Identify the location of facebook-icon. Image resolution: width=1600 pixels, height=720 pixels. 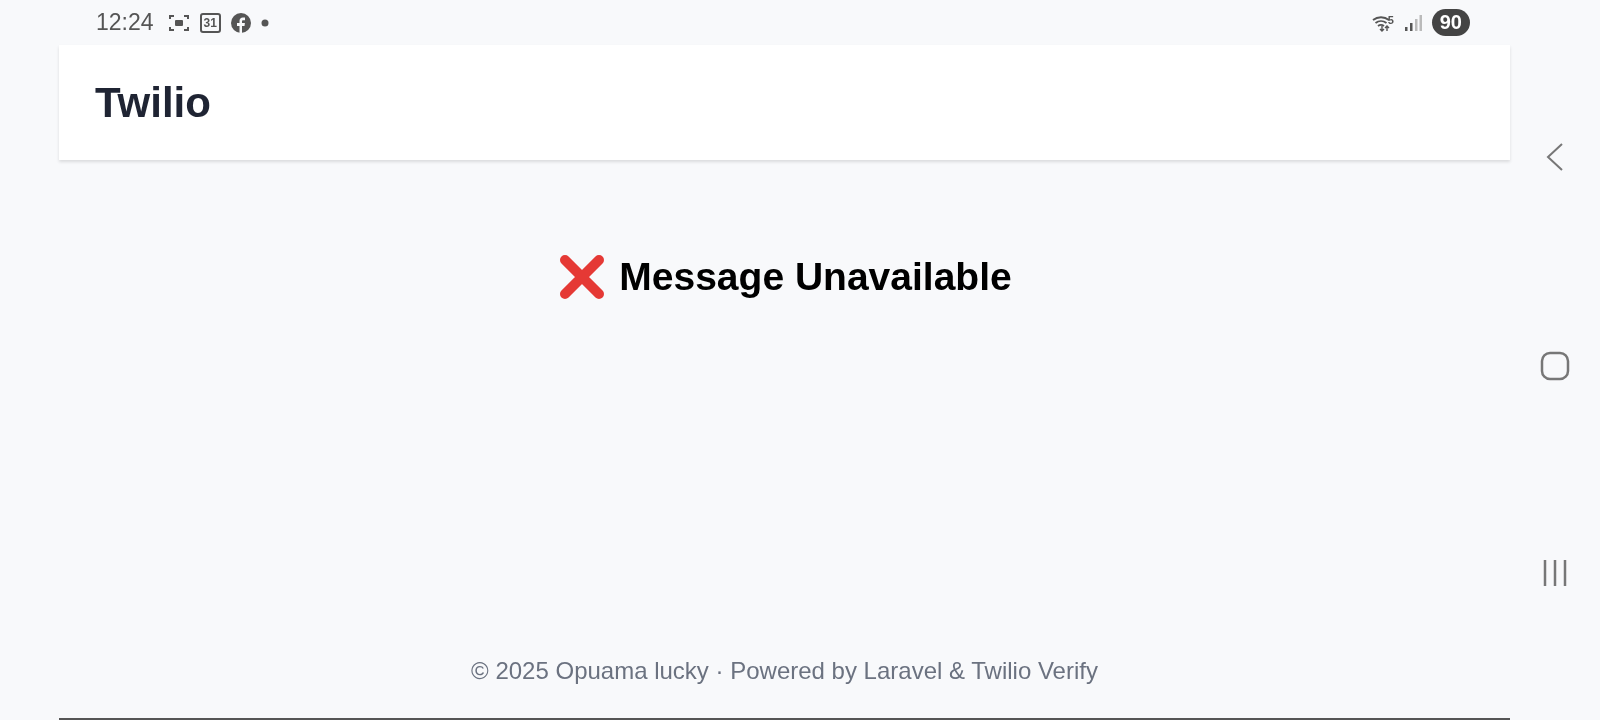
(240, 22).